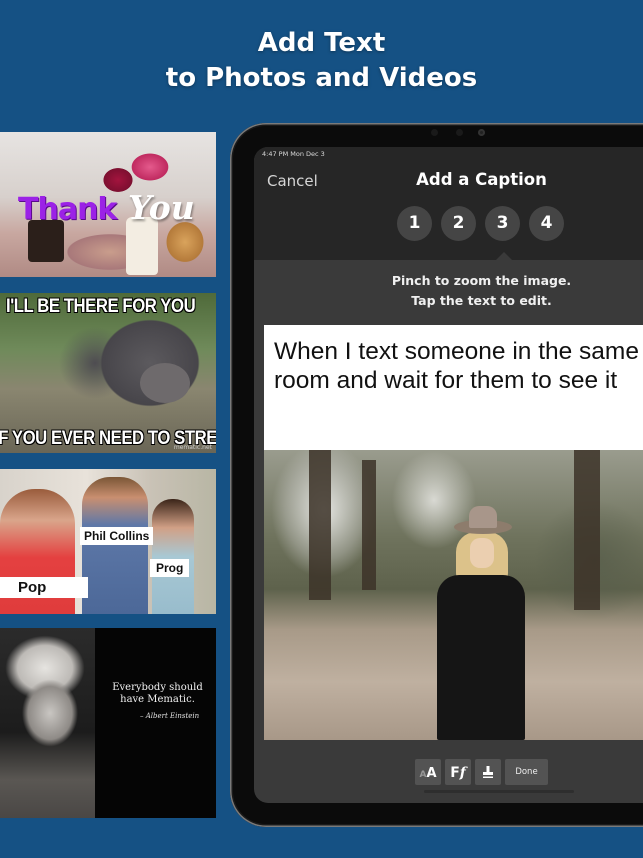  What do you see at coordinates (458, 223) in the screenshot?
I see `step-2-button: 2` at bounding box center [458, 223].